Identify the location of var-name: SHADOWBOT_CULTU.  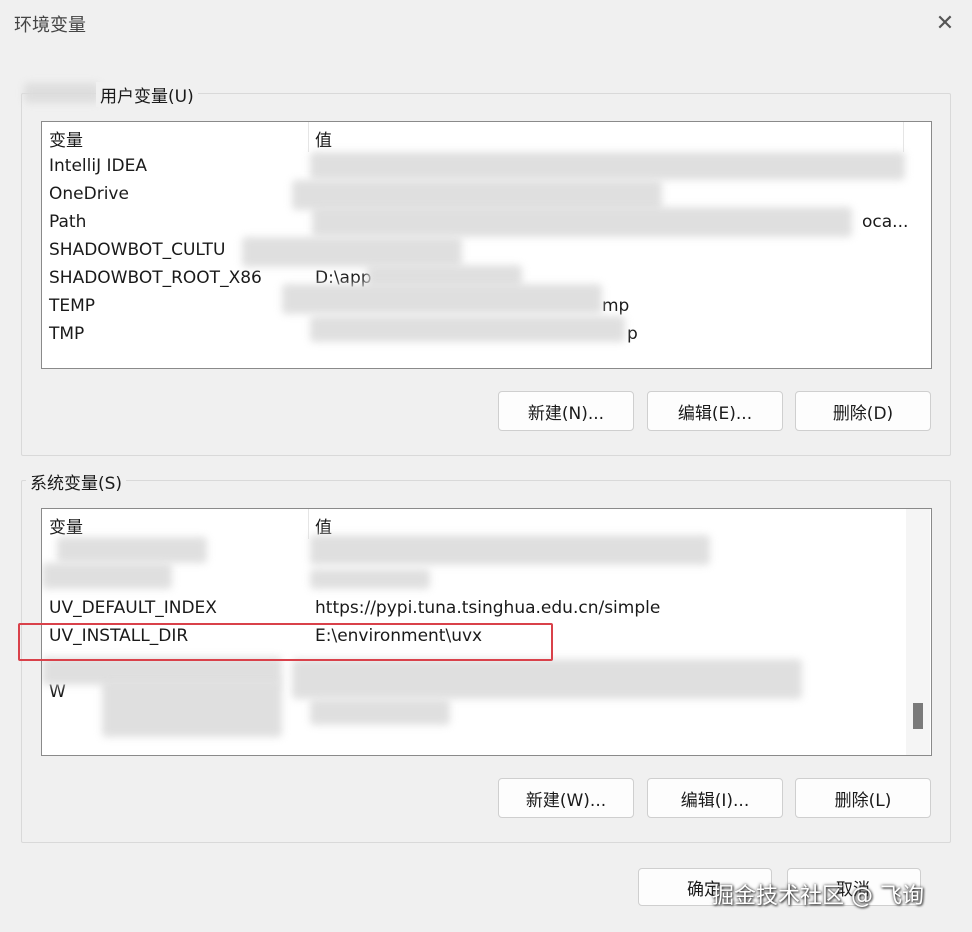
(137, 250).